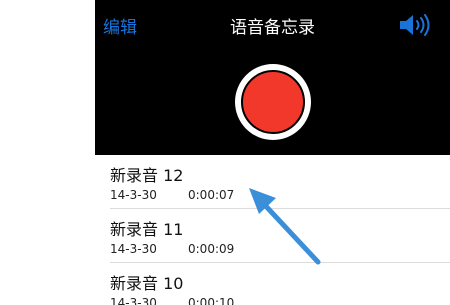 The image size is (450, 305). I want to click on speaker-button, so click(415, 25).